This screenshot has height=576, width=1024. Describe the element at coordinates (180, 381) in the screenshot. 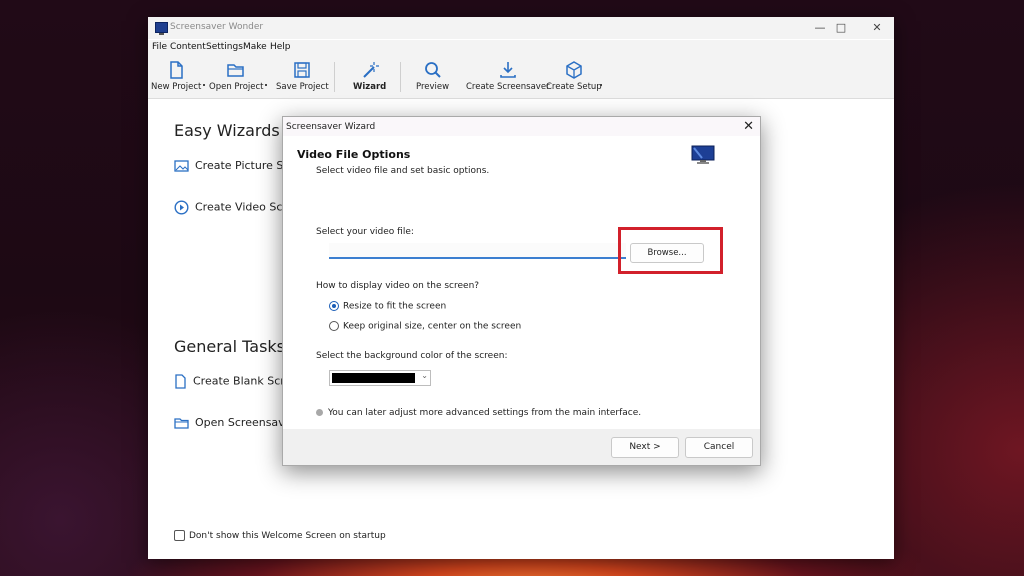

I see `blank-file-icon` at that location.